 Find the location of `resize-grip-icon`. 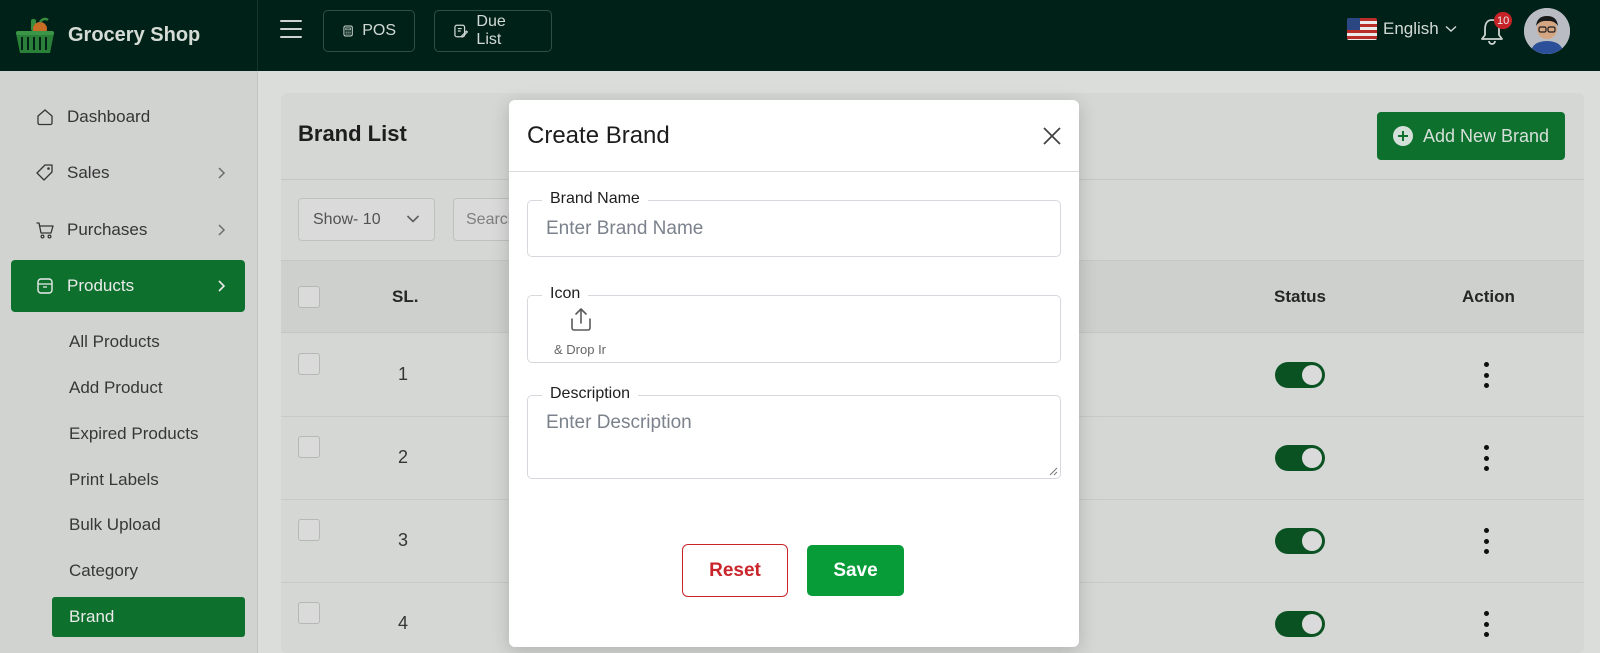

resize-grip-icon is located at coordinates (1053, 471).